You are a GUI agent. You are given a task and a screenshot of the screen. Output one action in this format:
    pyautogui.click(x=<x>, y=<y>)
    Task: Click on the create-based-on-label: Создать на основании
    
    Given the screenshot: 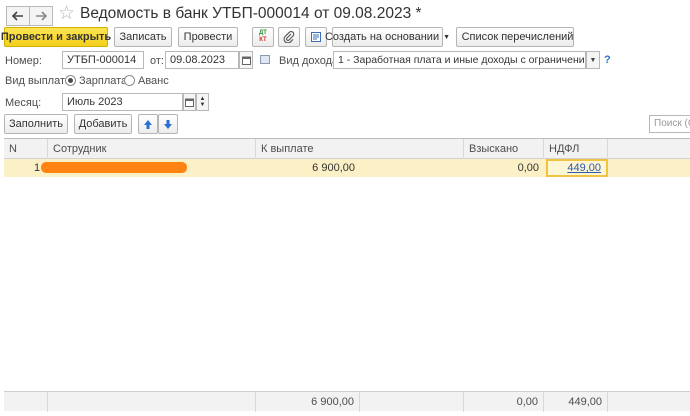 What is the action you would take?
    pyautogui.click(x=382, y=37)
    